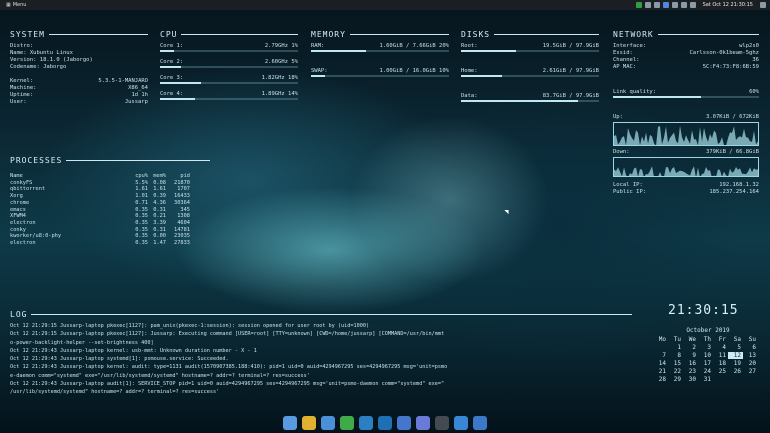  Describe the element at coordinates (570, 71) in the screenshot. I see `disk-item-value: 2.61GiB / 97.9GiB` at that location.